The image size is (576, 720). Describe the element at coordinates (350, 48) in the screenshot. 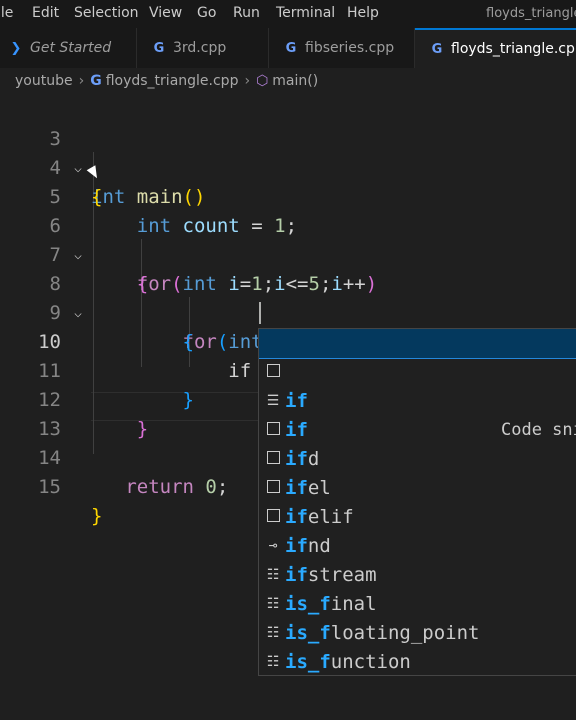

I see `tab-label: fibseries.cpp` at that location.